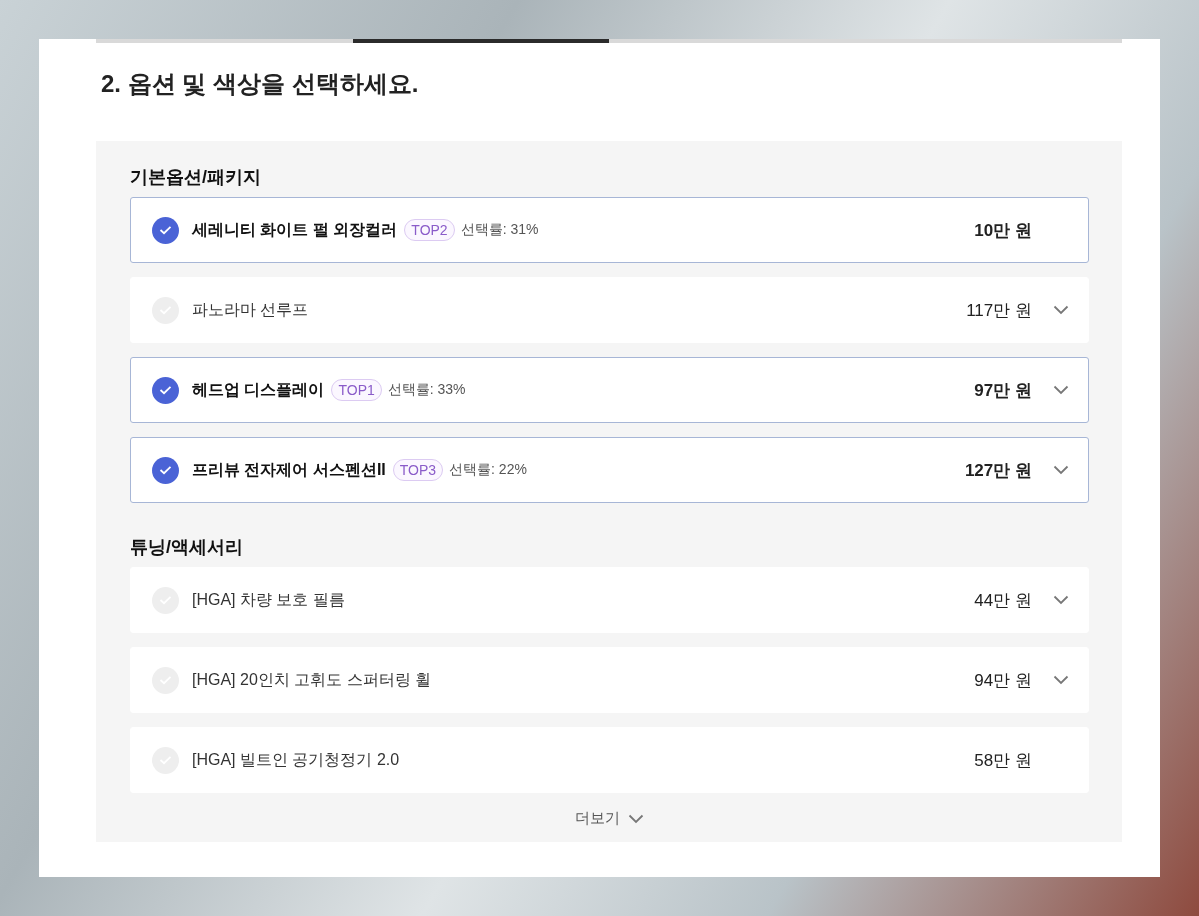 Image resolution: width=1199 pixels, height=916 pixels. What do you see at coordinates (609, 470) in the screenshot?
I see `option-row: 프리뷰 전자제어 서스펜션II TOP3 선택률: 22% 127만 원` at bounding box center [609, 470].